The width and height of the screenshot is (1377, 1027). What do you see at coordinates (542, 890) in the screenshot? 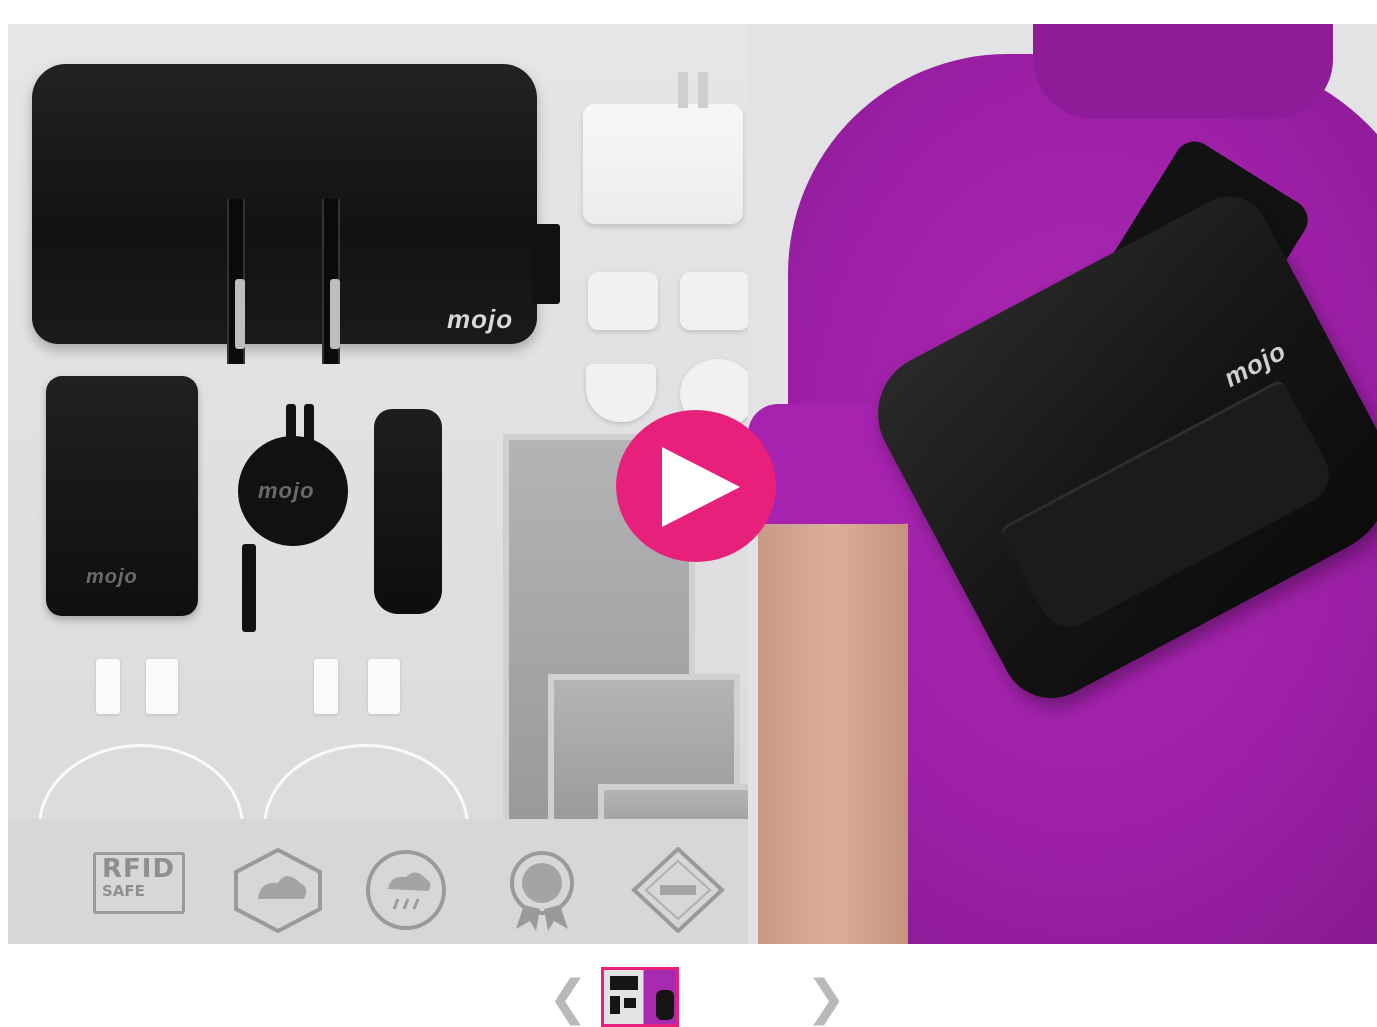
I see `quality-seal-icon` at bounding box center [542, 890].